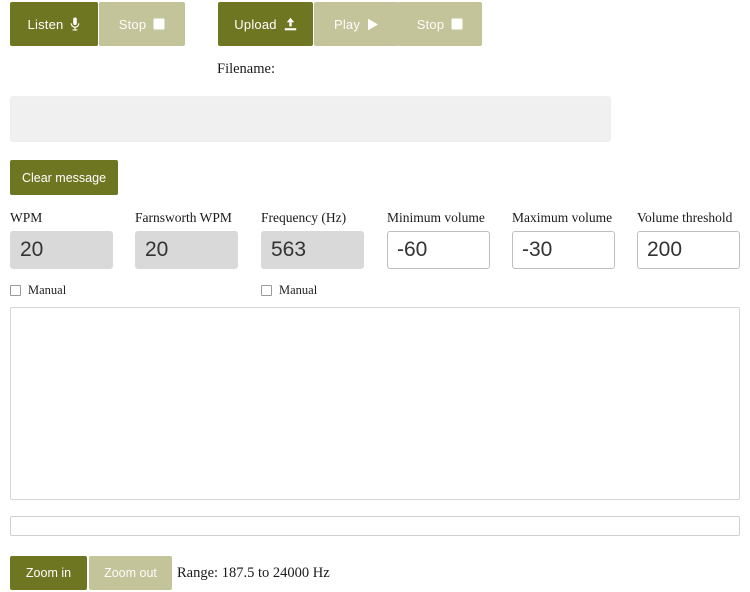  Describe the element at coordinates (45, 24) in the screenshot. I see `listen-button-label: Listen` at that location.